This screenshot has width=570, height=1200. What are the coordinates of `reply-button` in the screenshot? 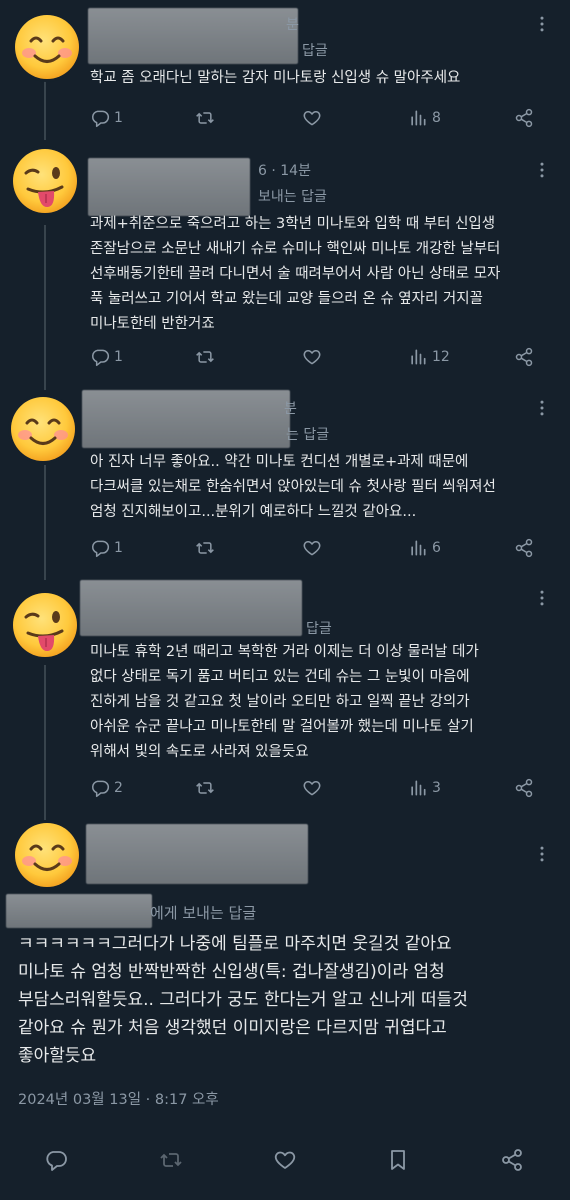 It's located at (56, 1160).